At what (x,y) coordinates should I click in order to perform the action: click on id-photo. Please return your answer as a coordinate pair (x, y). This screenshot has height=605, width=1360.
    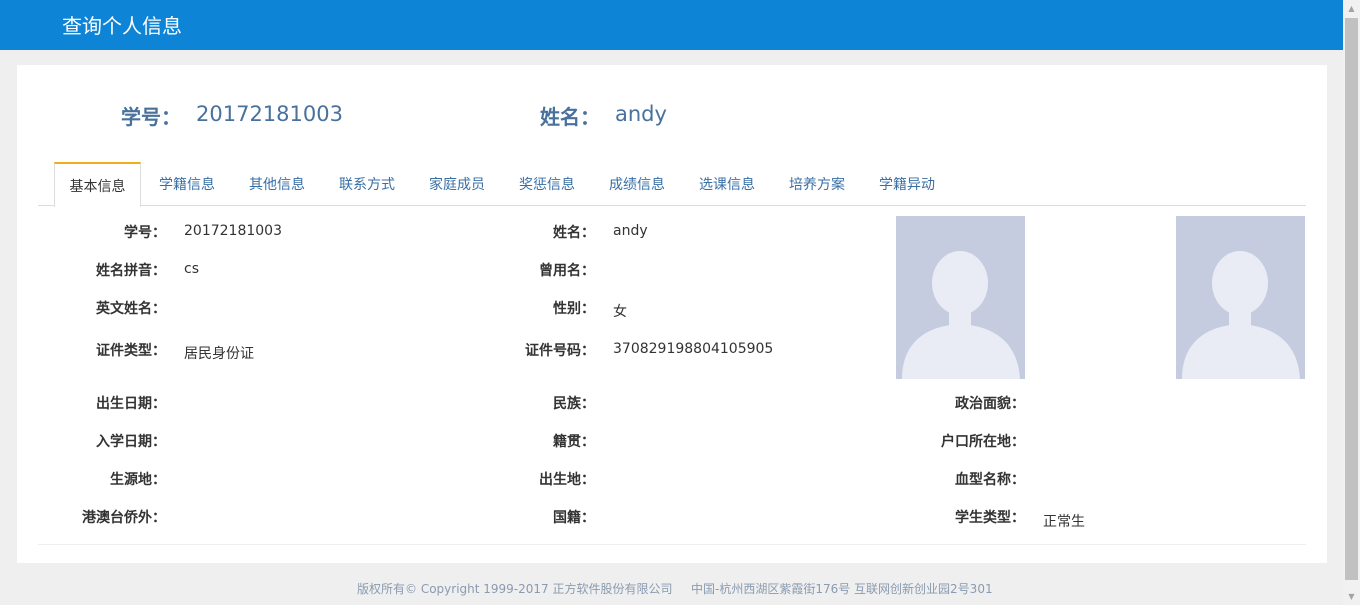
    Looking at the image, I should click on (1240, 297).